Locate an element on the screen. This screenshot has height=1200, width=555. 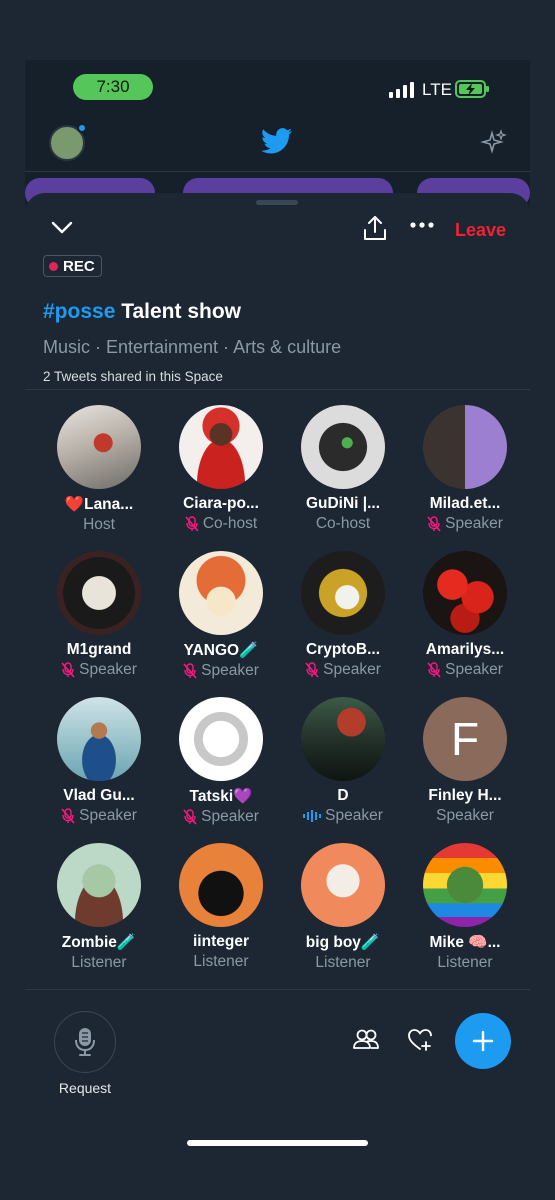
request-mic-button is located at coordinates (85, 1042).